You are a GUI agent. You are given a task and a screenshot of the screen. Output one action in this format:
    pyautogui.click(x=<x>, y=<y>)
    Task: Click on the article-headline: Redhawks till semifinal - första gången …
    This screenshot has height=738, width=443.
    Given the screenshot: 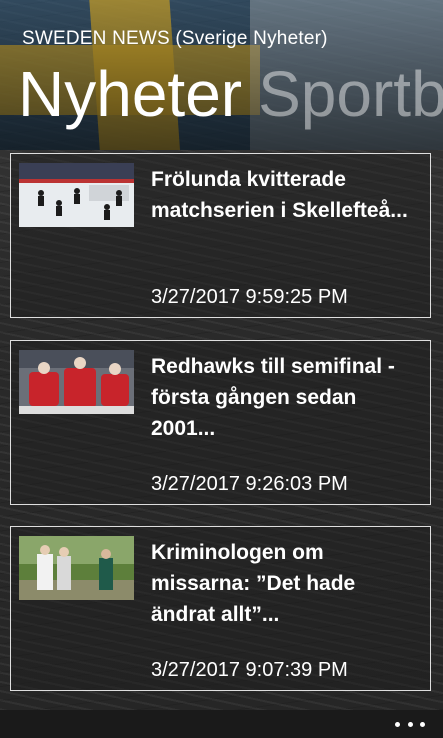 What is the action you would take?
    pyautogui.click(x=273, y=397)
    